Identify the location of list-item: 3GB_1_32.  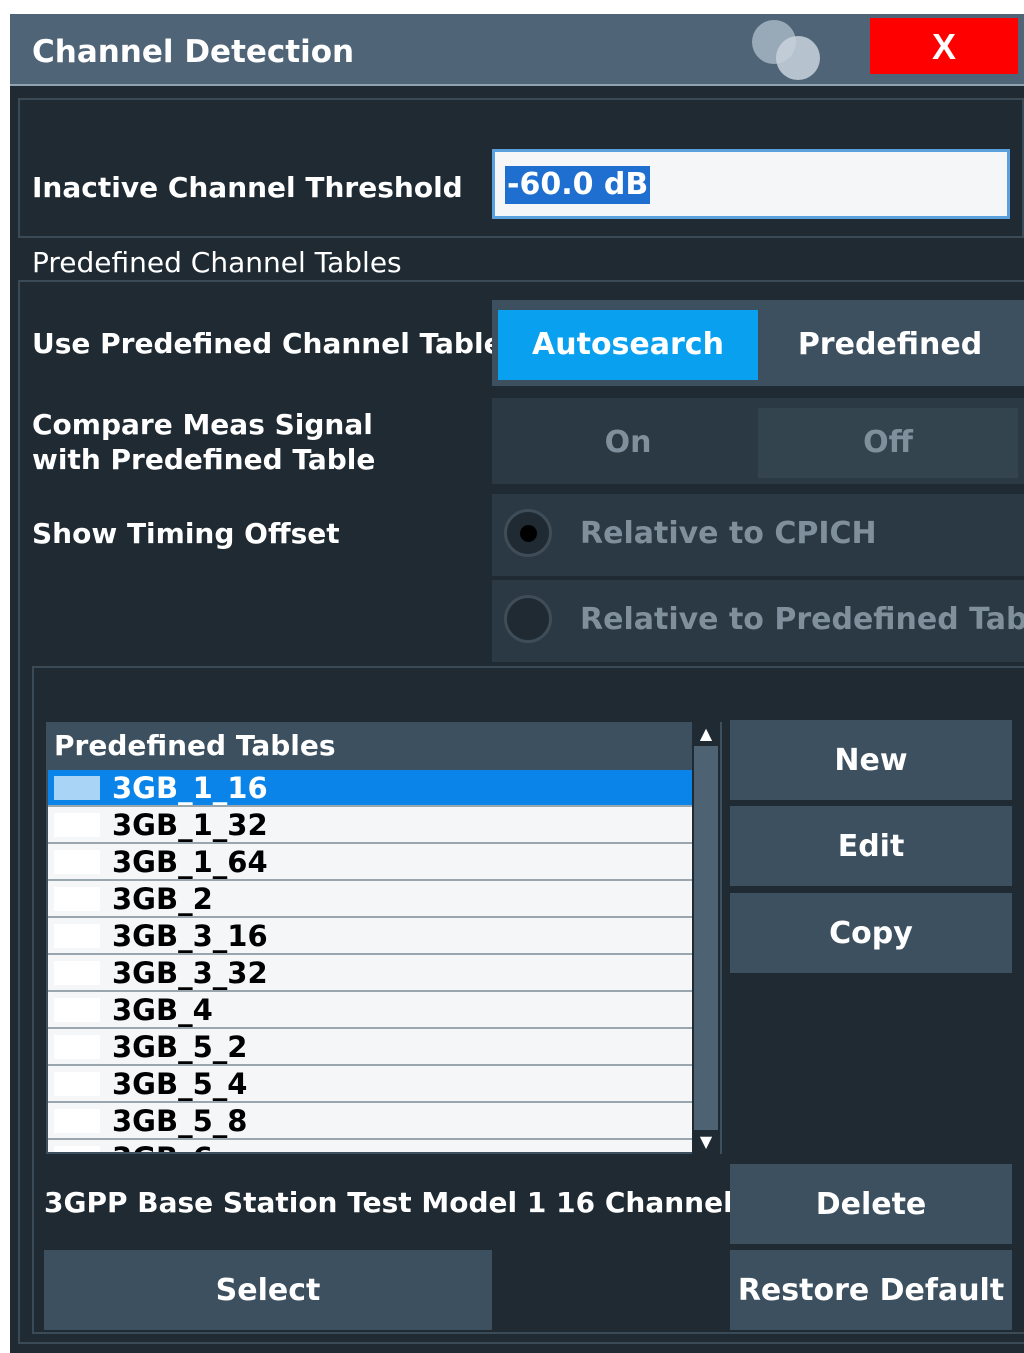
(370, 825).